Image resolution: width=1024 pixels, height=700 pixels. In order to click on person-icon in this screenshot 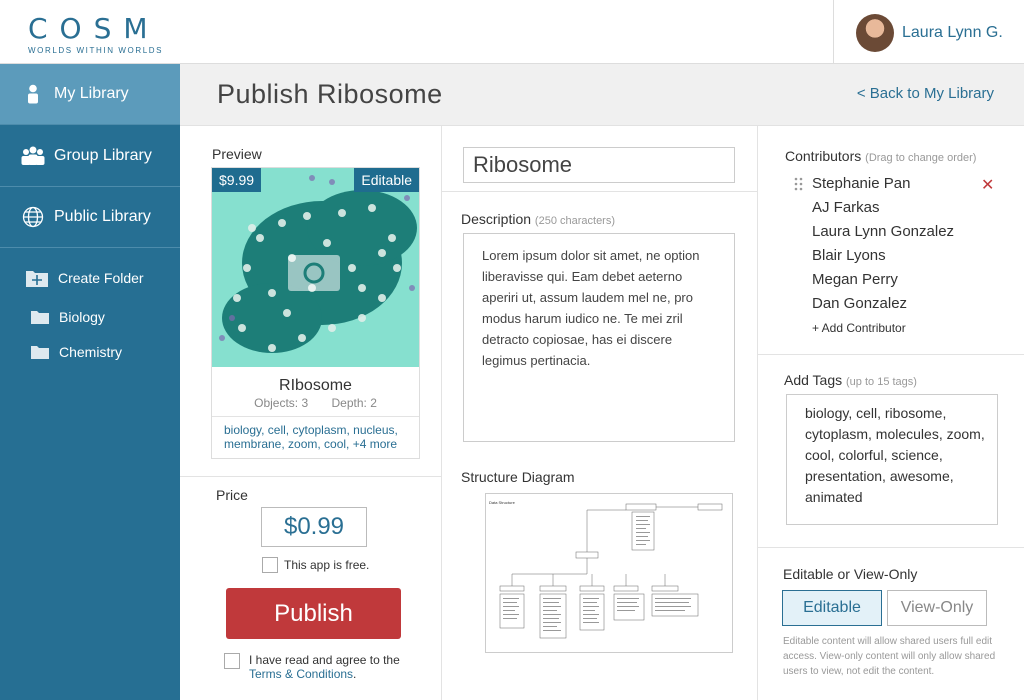, I will do `click(33, 94)`.